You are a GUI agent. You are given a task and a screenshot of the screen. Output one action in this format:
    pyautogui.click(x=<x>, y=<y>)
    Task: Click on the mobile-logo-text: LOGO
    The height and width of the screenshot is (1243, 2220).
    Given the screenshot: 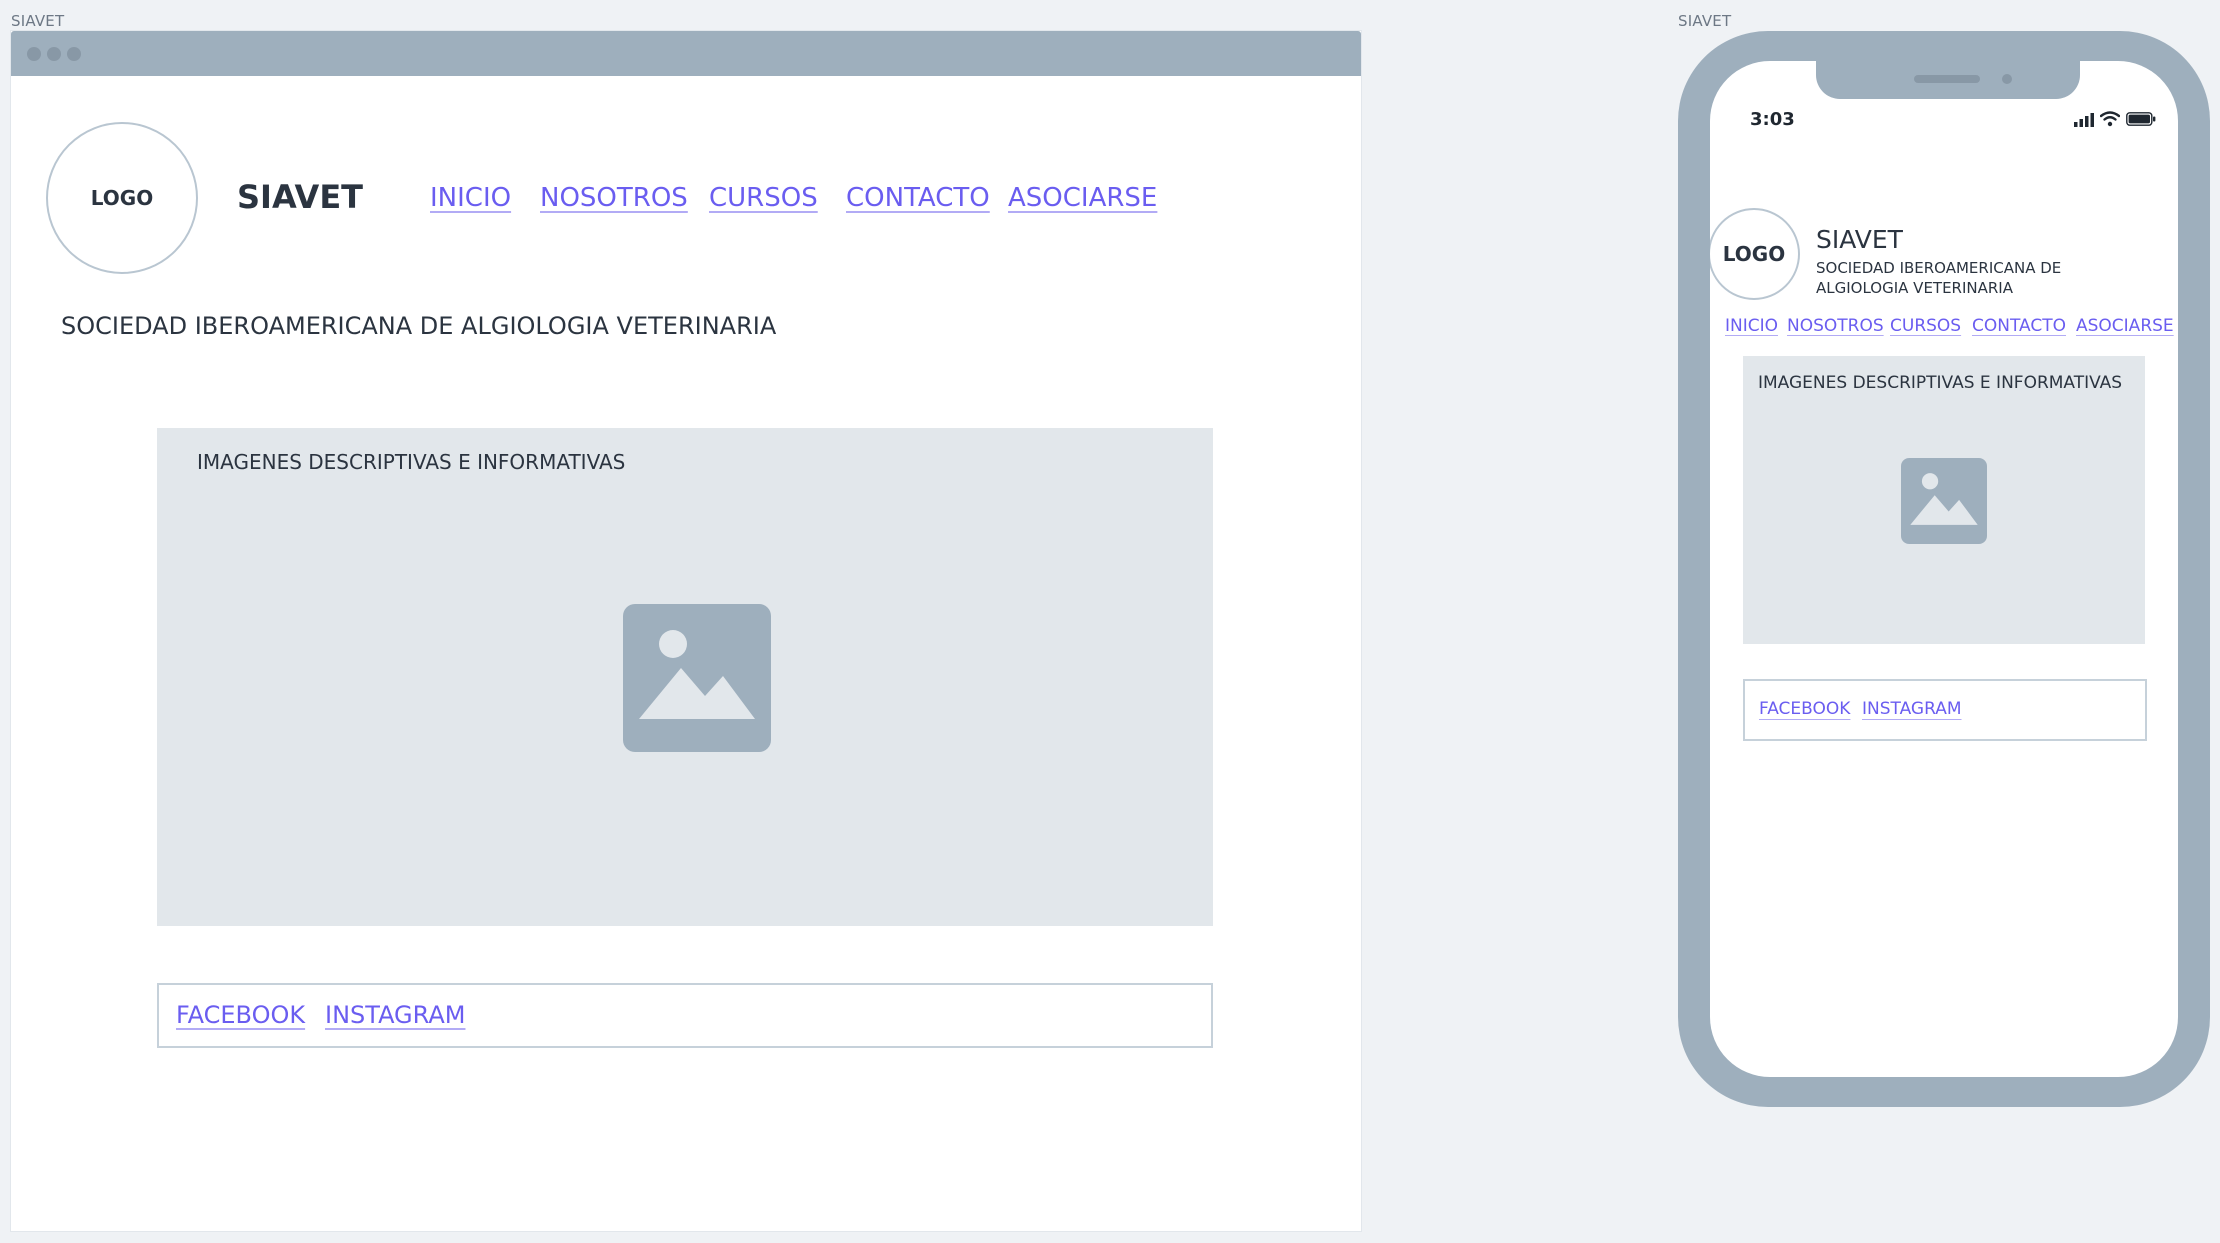 What is the action you would take?
    pyautogui.click(x=1754, y=254)
    